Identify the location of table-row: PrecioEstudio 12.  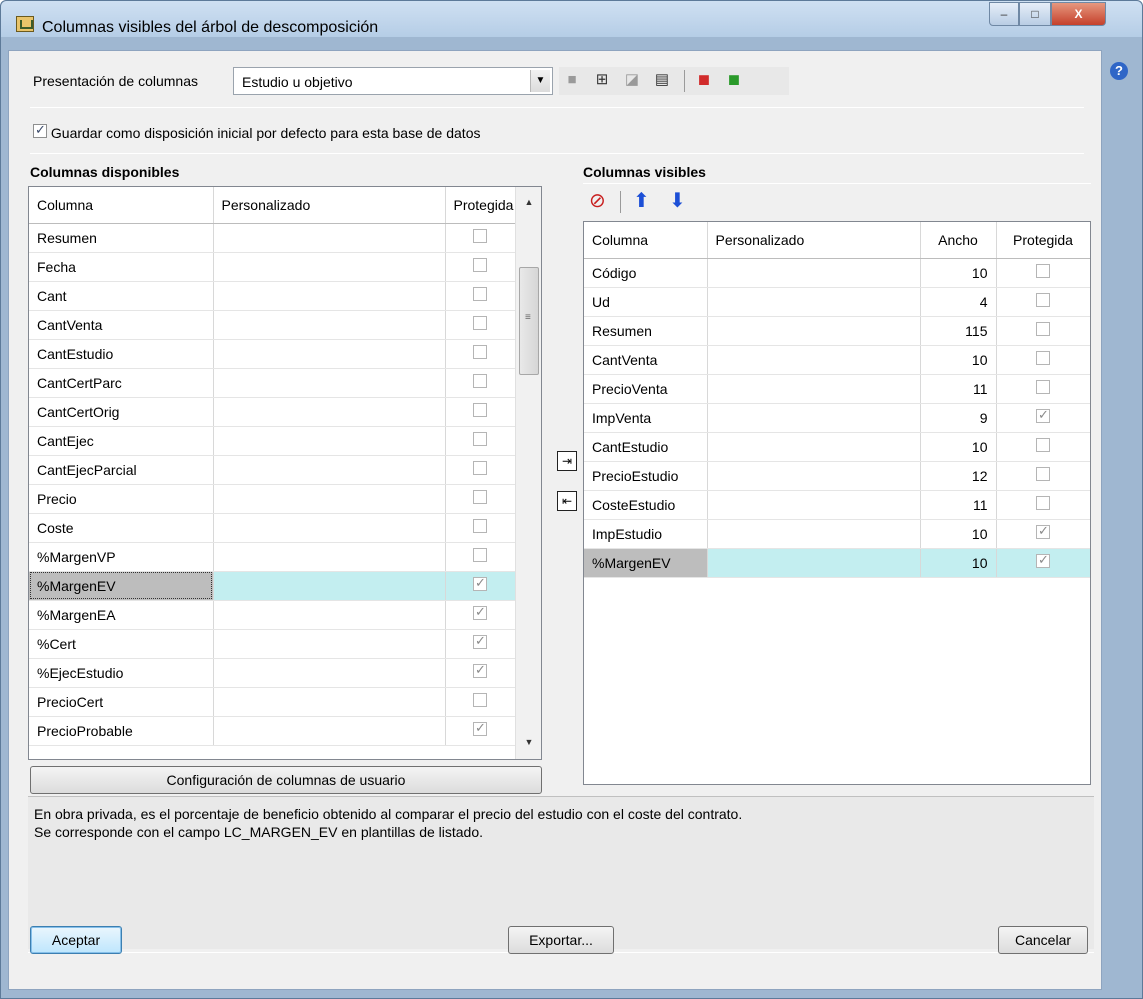
(837, 476).